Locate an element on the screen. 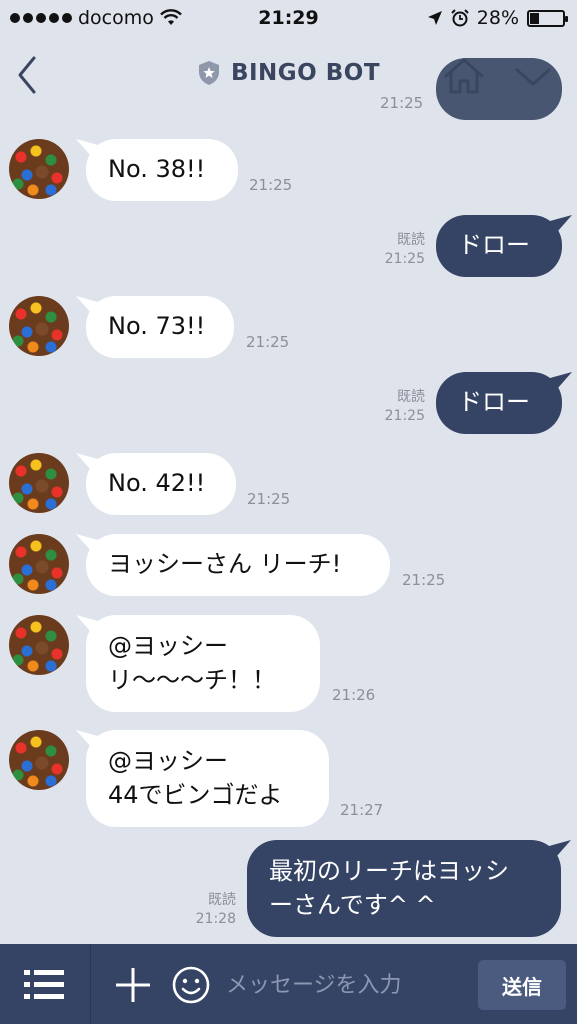 The height and width of the screenshot is (1024, 577). battery-fill is located at coordinates (534, 18).